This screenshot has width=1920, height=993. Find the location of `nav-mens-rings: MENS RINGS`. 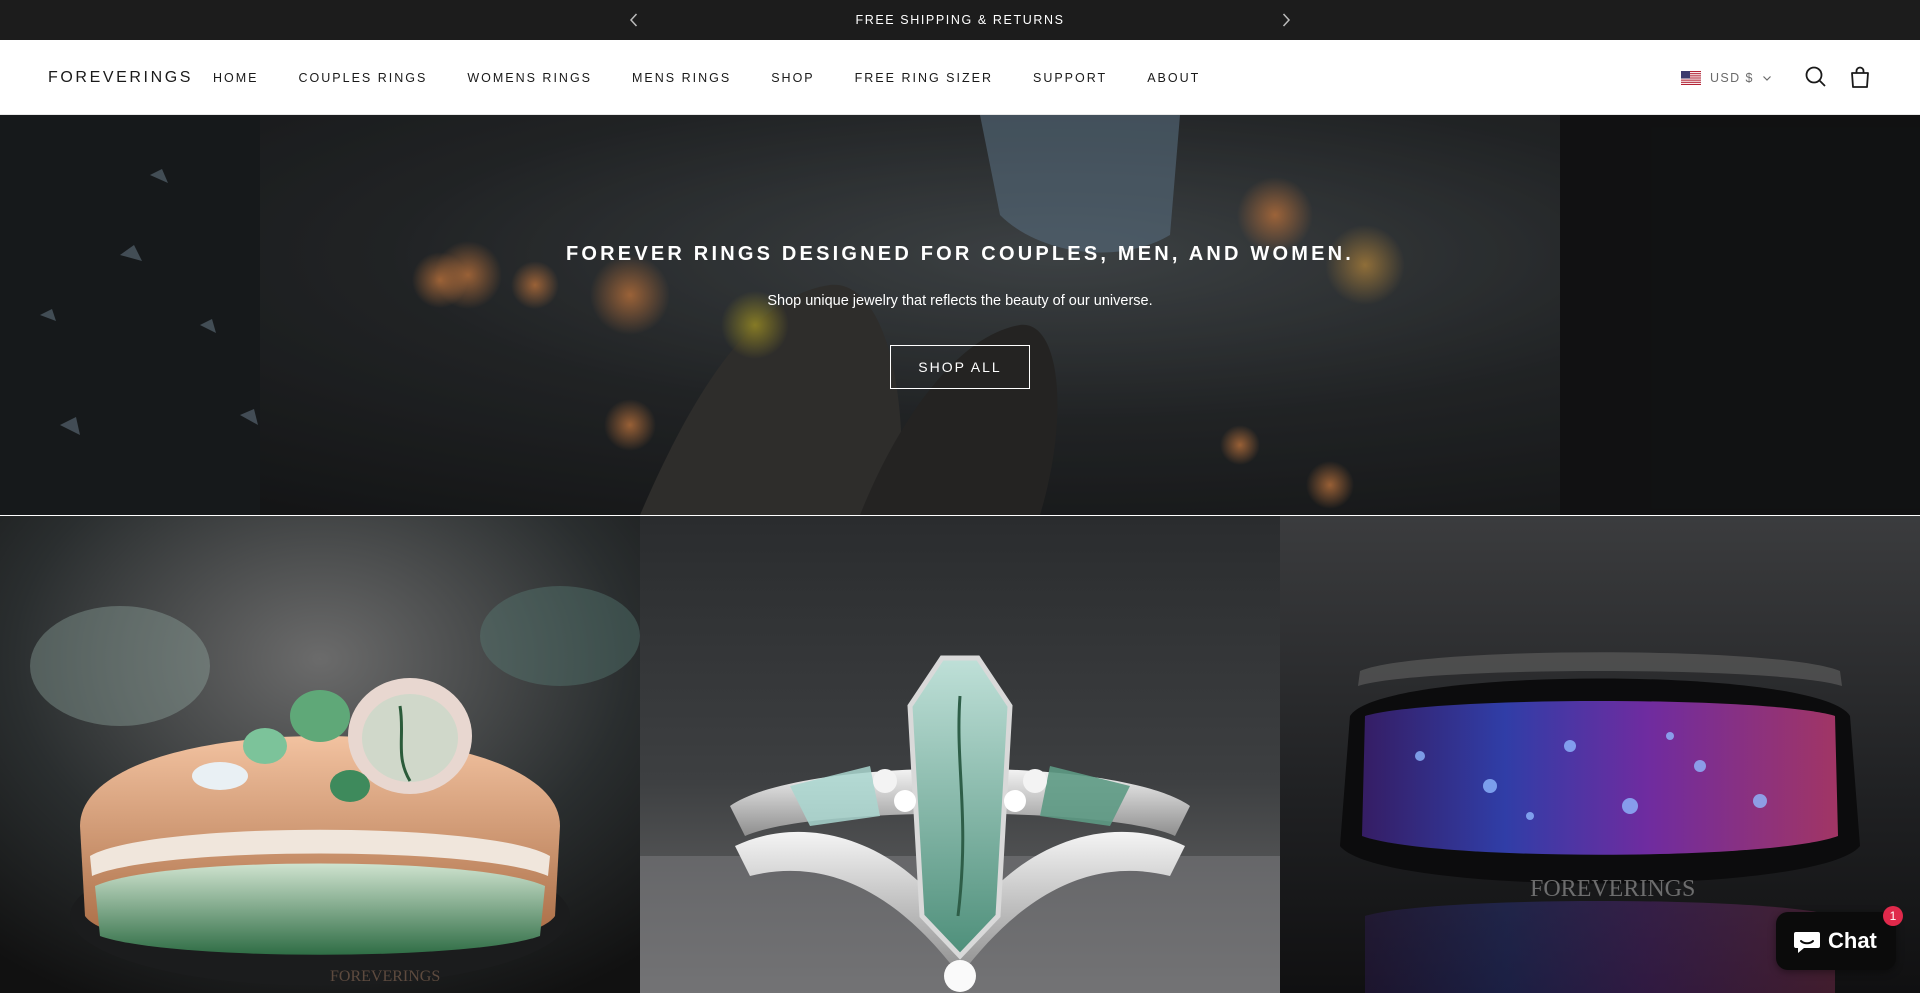

nav-mens-rings: MENS RINGS is located at coordinates (681, 78).